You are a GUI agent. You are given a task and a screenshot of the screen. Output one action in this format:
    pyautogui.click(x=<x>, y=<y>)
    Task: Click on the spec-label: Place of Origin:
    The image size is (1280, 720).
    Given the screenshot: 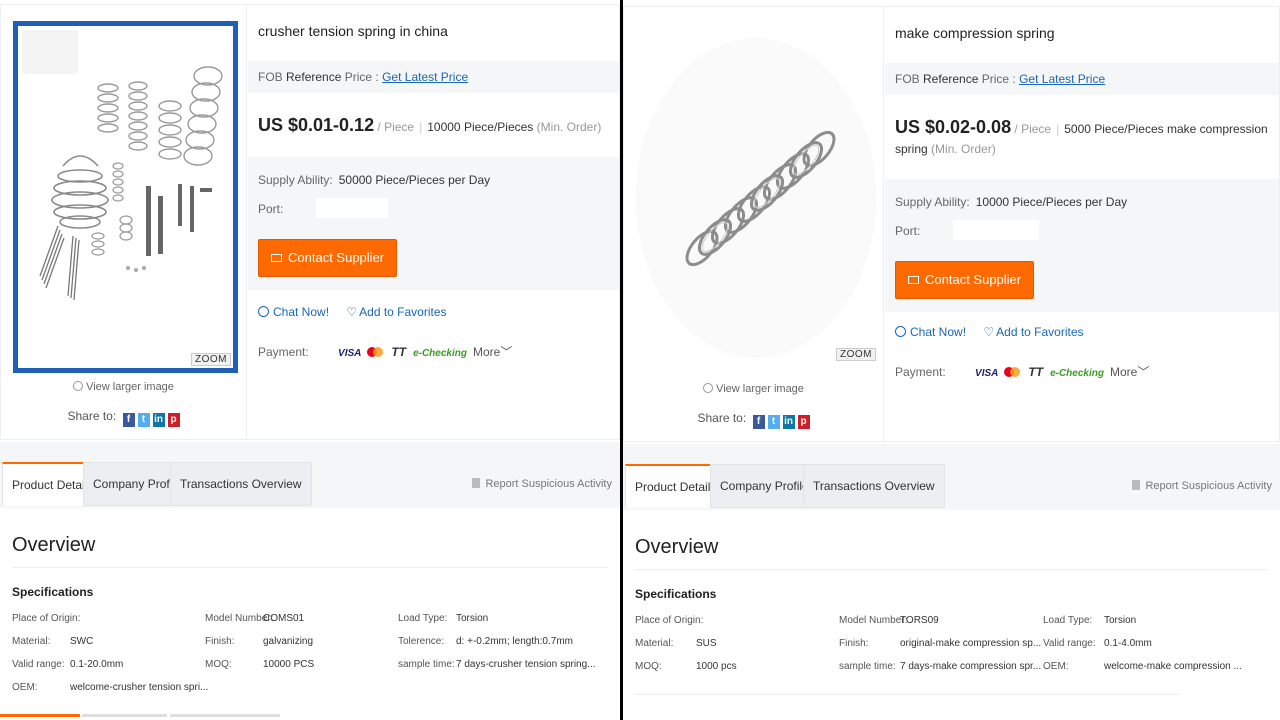 What is the action you would take?
    pyautogui.click(x=669, y=620)
    